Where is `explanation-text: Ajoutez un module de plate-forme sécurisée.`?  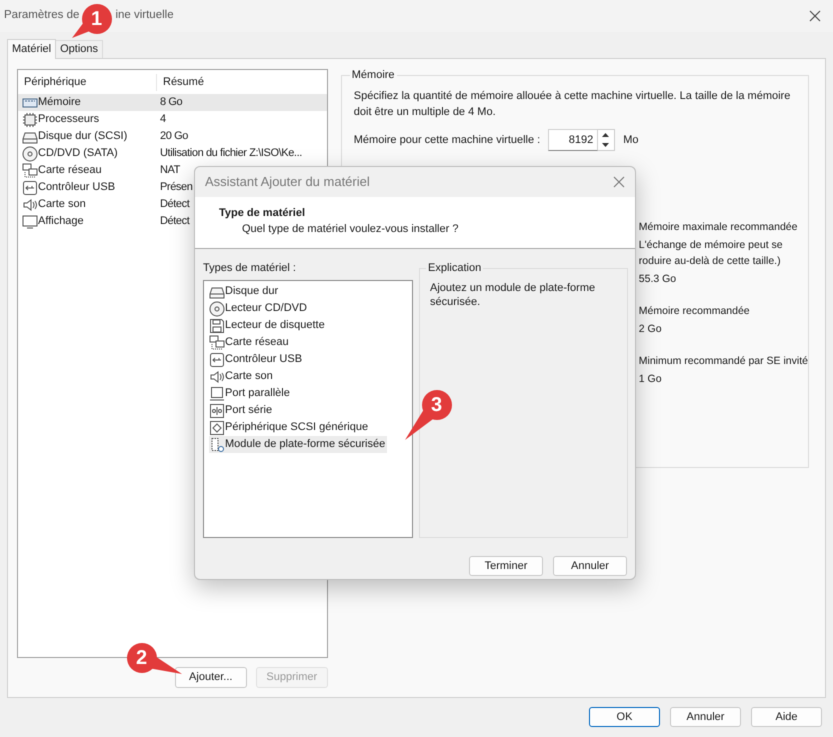 explanation-text: Ajoutez un module de plate-forme sécurisée. is located at coordinates (513, 295).